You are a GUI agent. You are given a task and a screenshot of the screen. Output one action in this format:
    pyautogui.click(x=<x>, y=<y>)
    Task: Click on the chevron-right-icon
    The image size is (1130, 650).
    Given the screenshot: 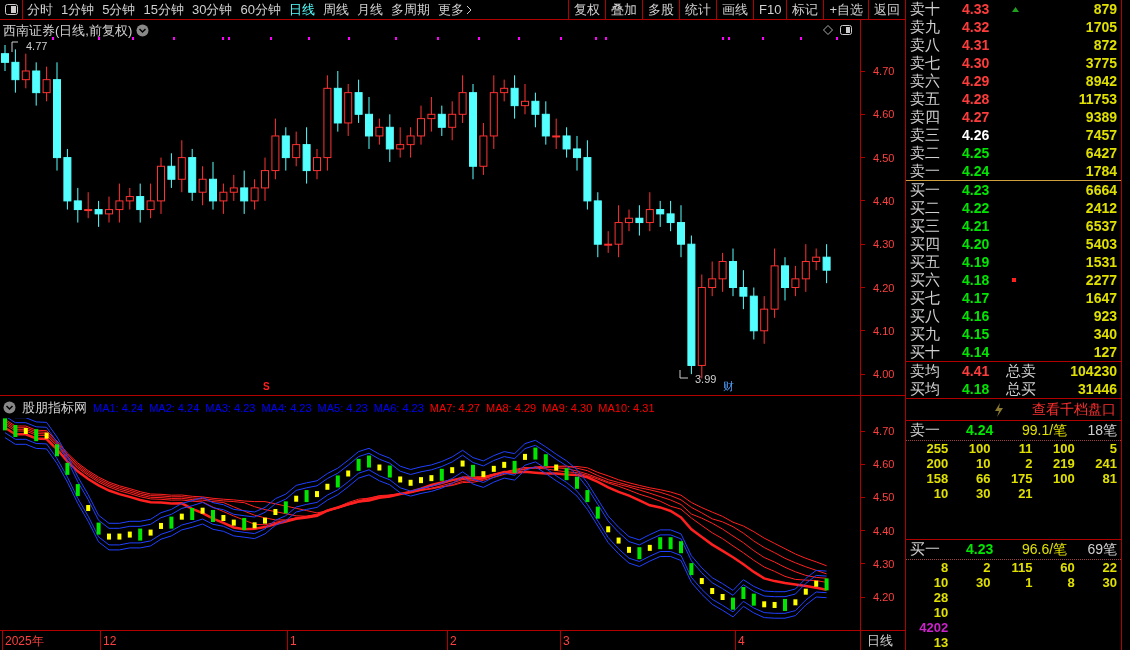 What is the action you would take?
    pyautogui.click(x=469, y=9)
    